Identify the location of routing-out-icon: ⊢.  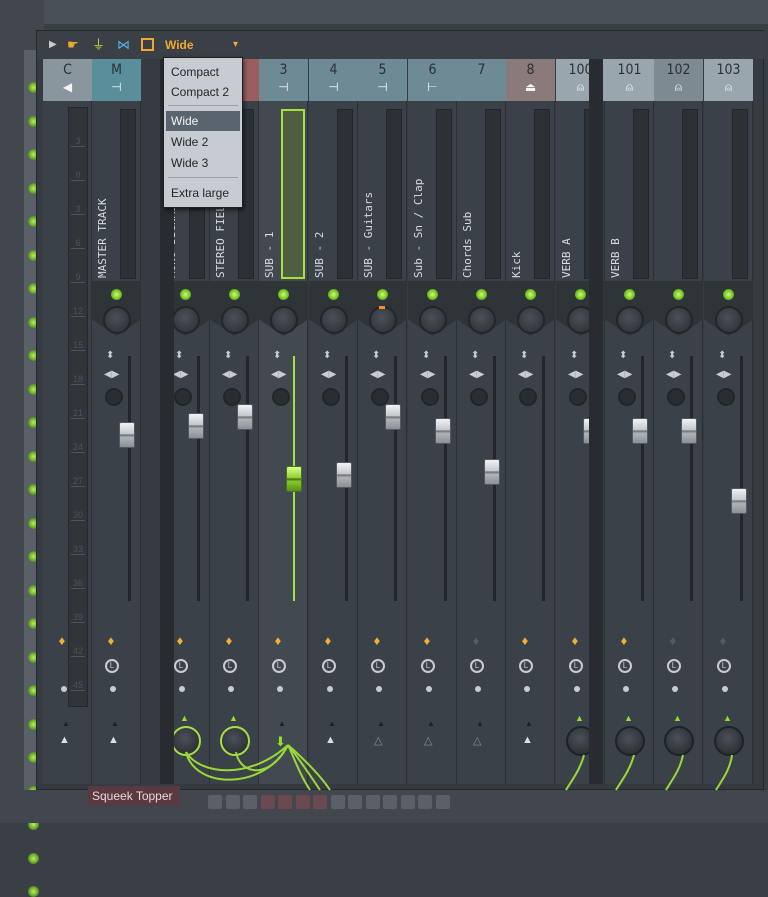
(432, 87).